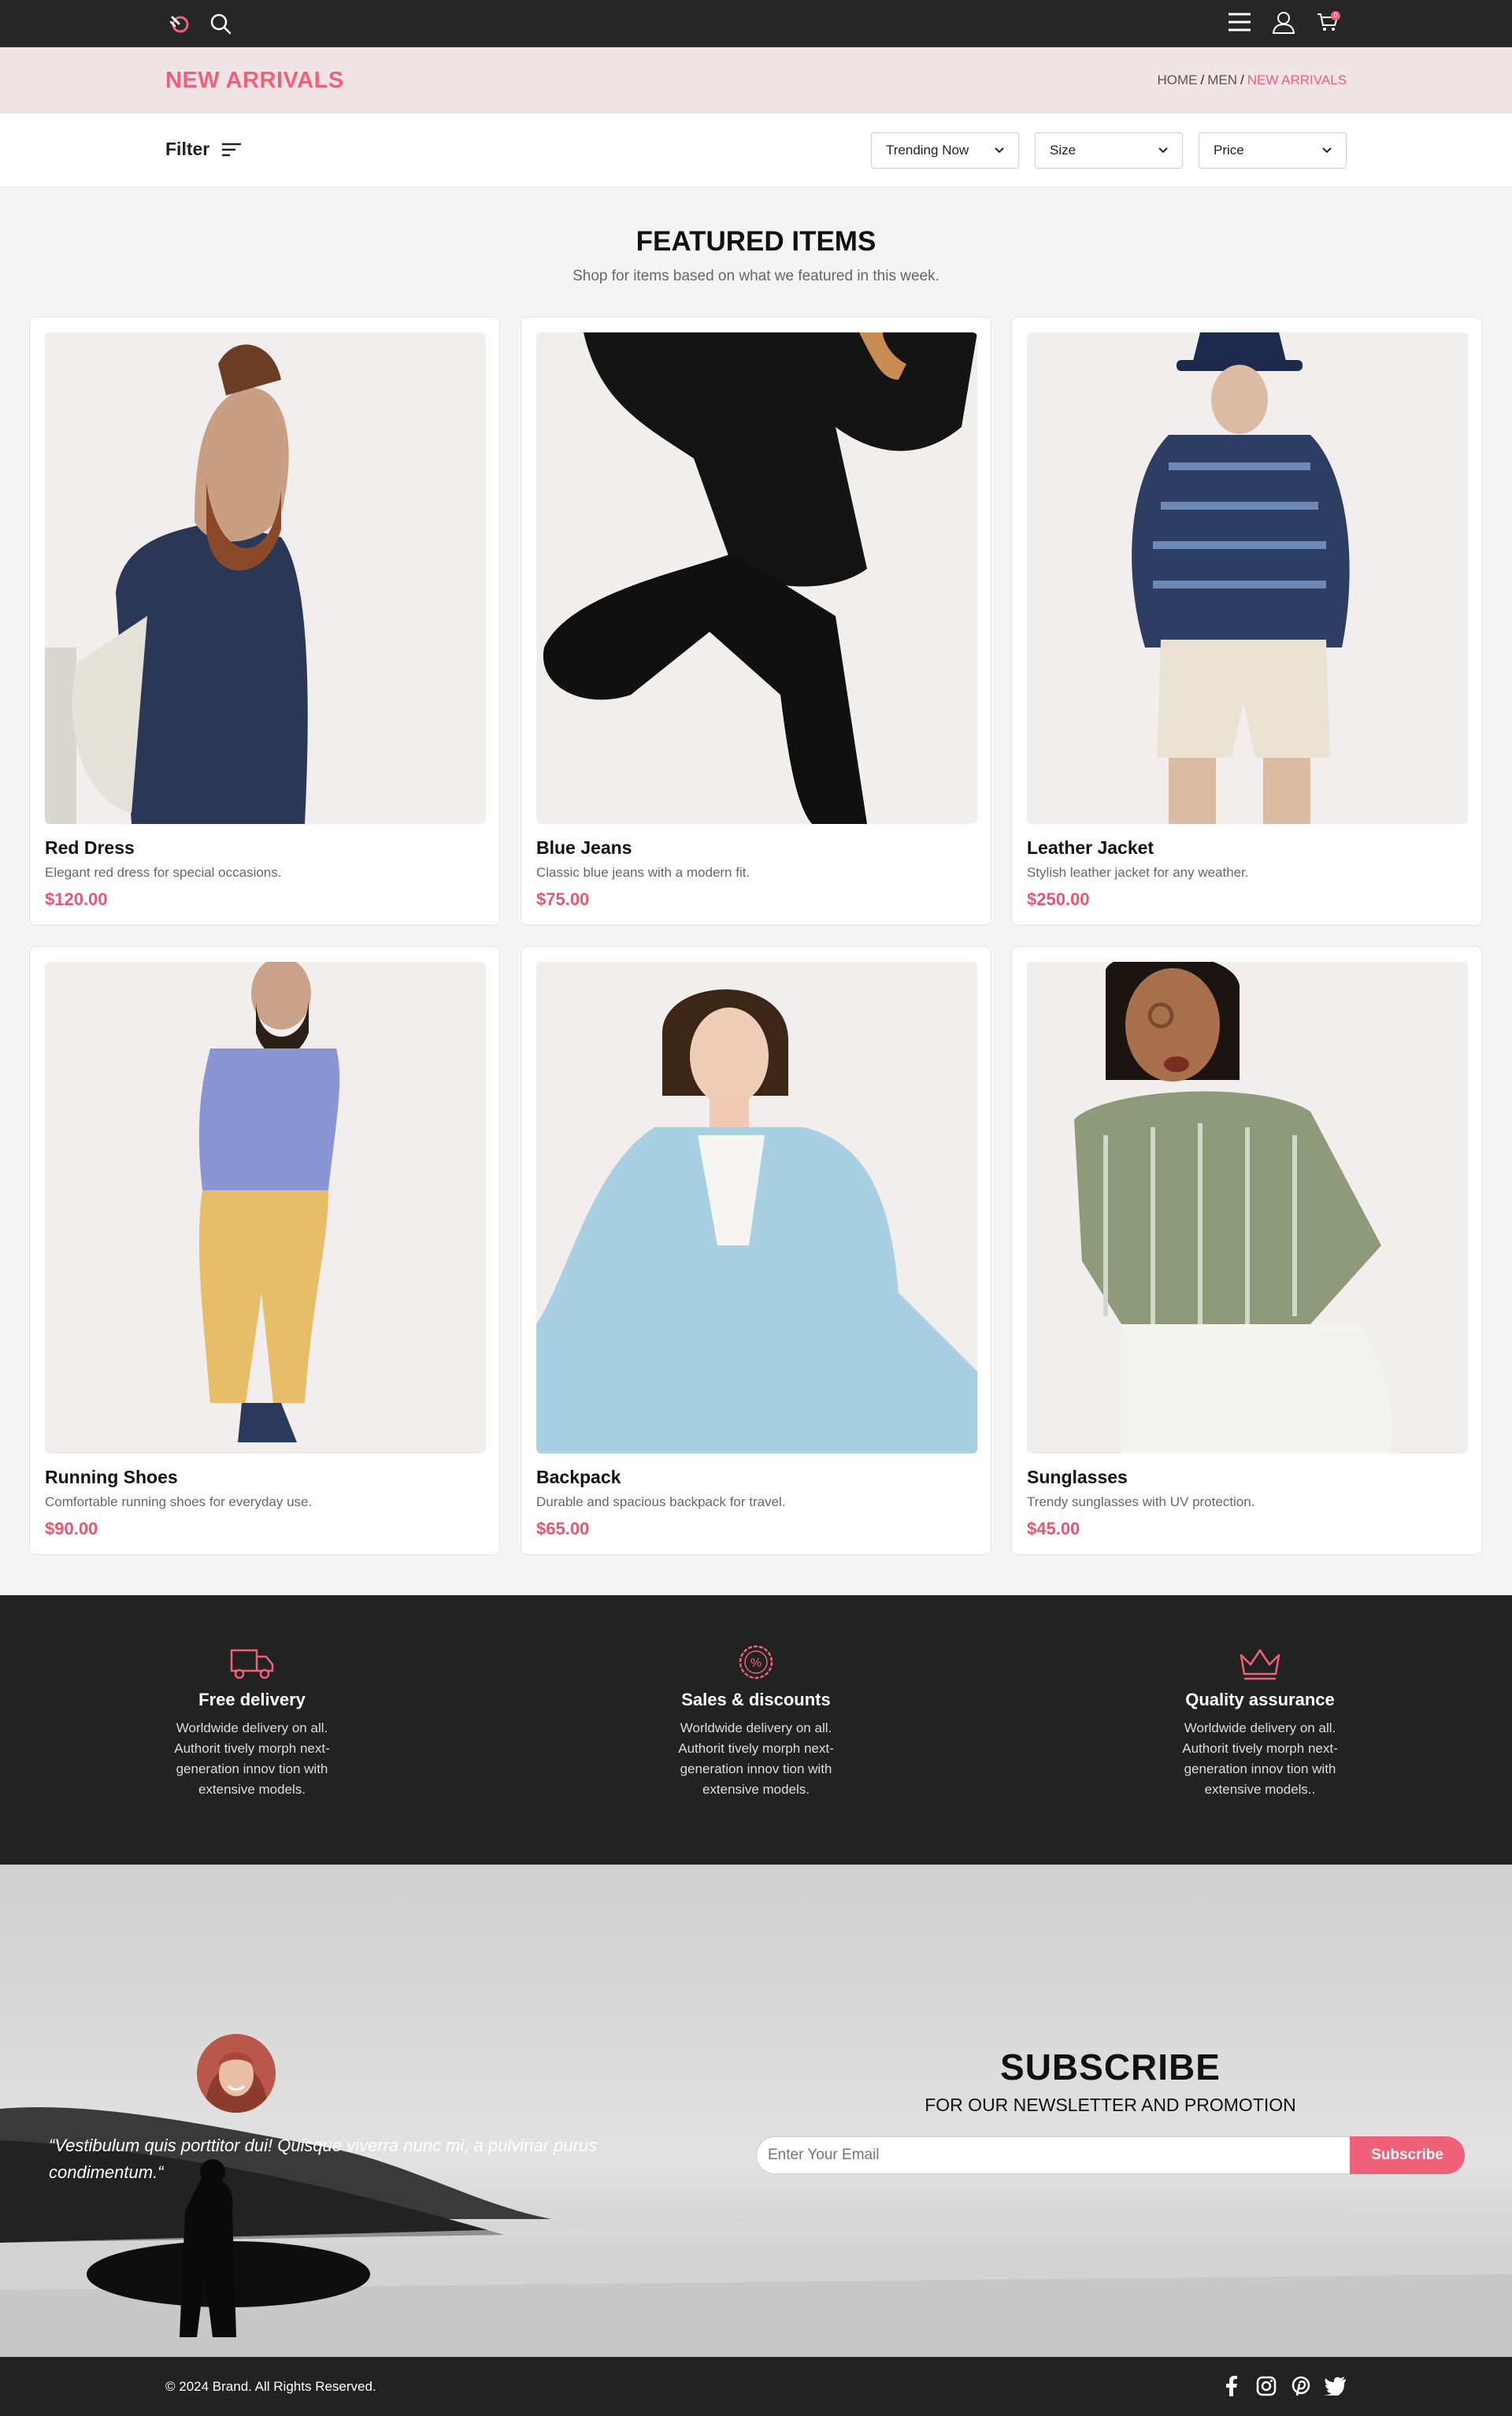  What do you see at coordinates (1260, 1789) in the screenshot?
I see `feature-line: extensive models..` at bounding box center [1260, 1789].